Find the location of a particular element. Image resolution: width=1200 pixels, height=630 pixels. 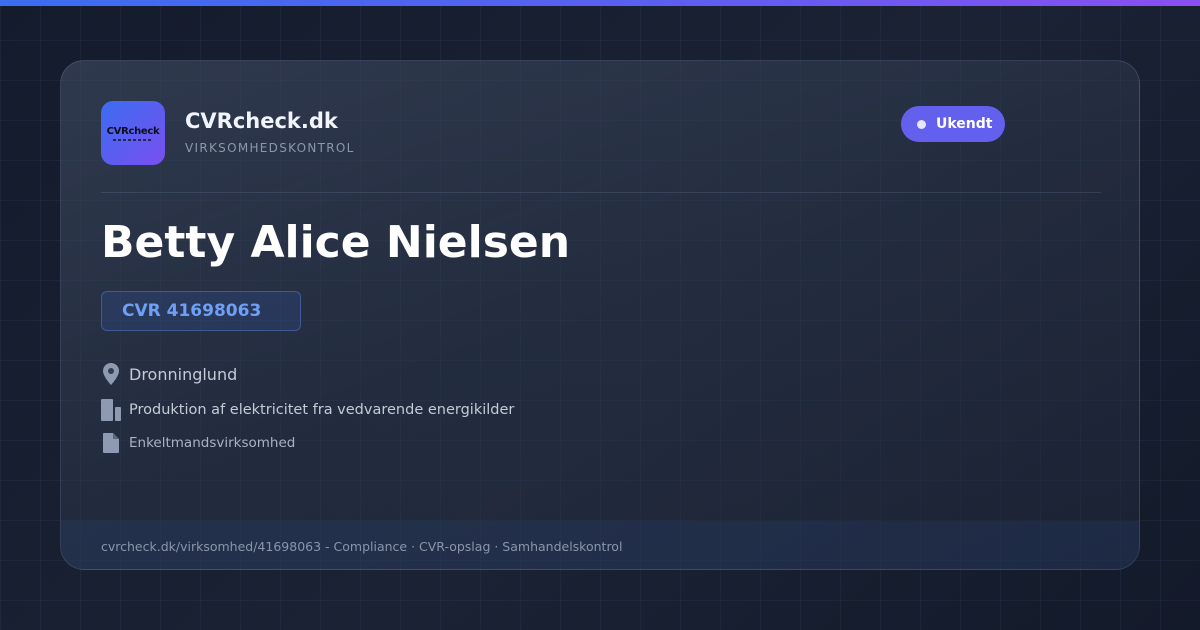

brand-subtitle: VIRKSOMHEDSKONTROL is located at coordinates (270, 148).